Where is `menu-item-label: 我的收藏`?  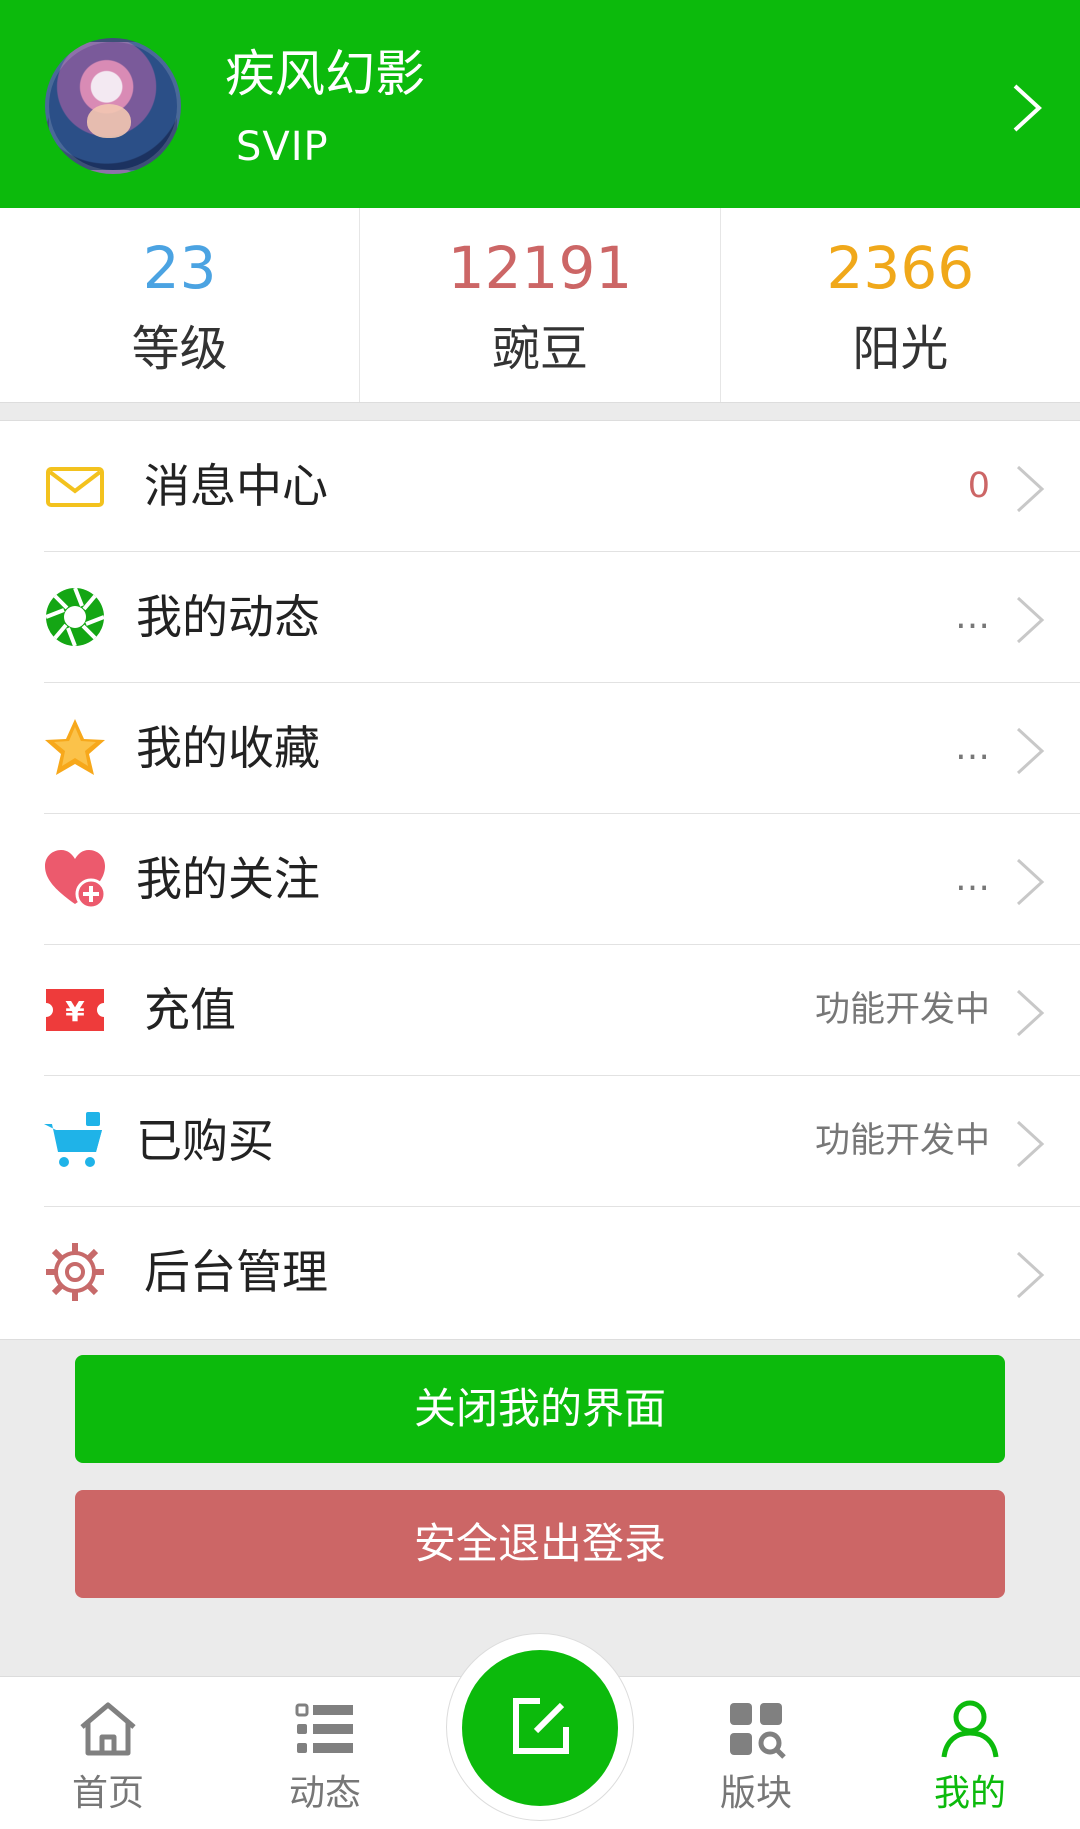
menu-item-label: 我的收藏 is located at coordinates (228, 748).